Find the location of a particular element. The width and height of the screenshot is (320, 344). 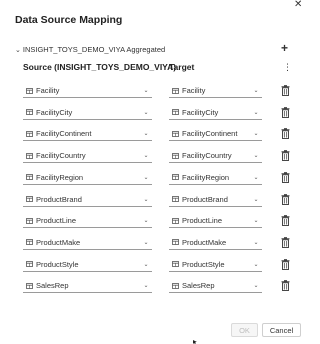

cancel-button: Cancel is located at coordinates (281, 330).